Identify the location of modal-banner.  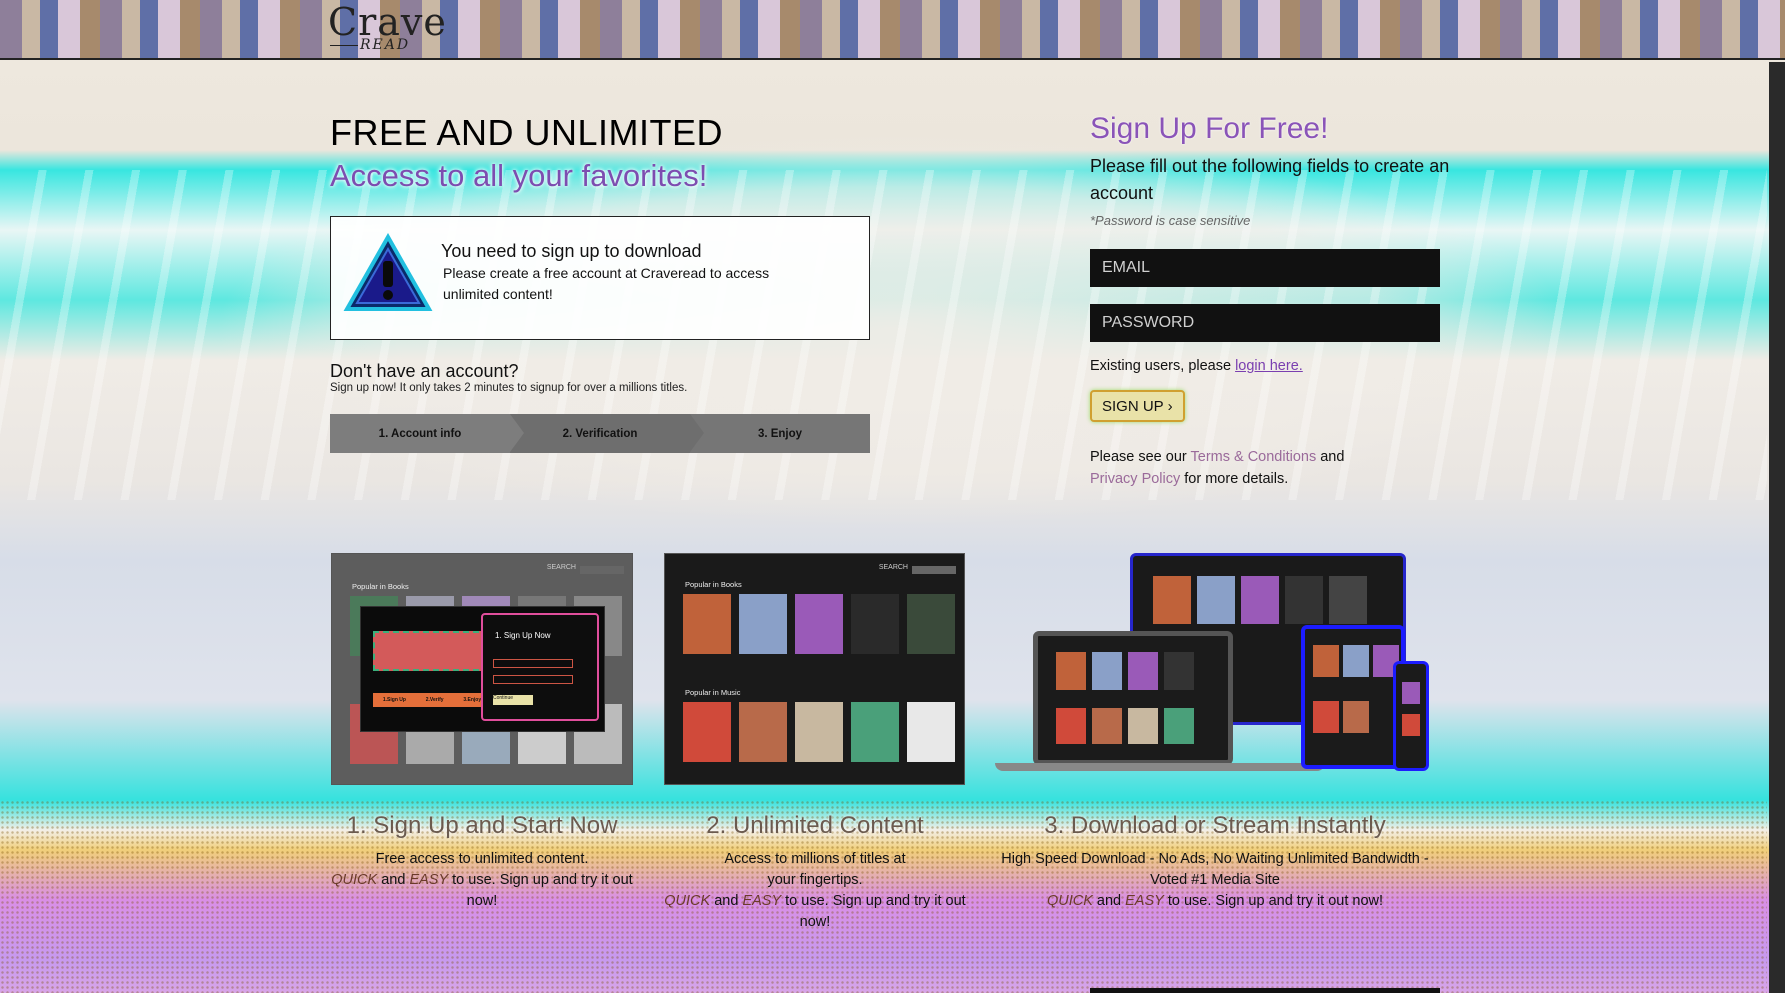
(431, 651).